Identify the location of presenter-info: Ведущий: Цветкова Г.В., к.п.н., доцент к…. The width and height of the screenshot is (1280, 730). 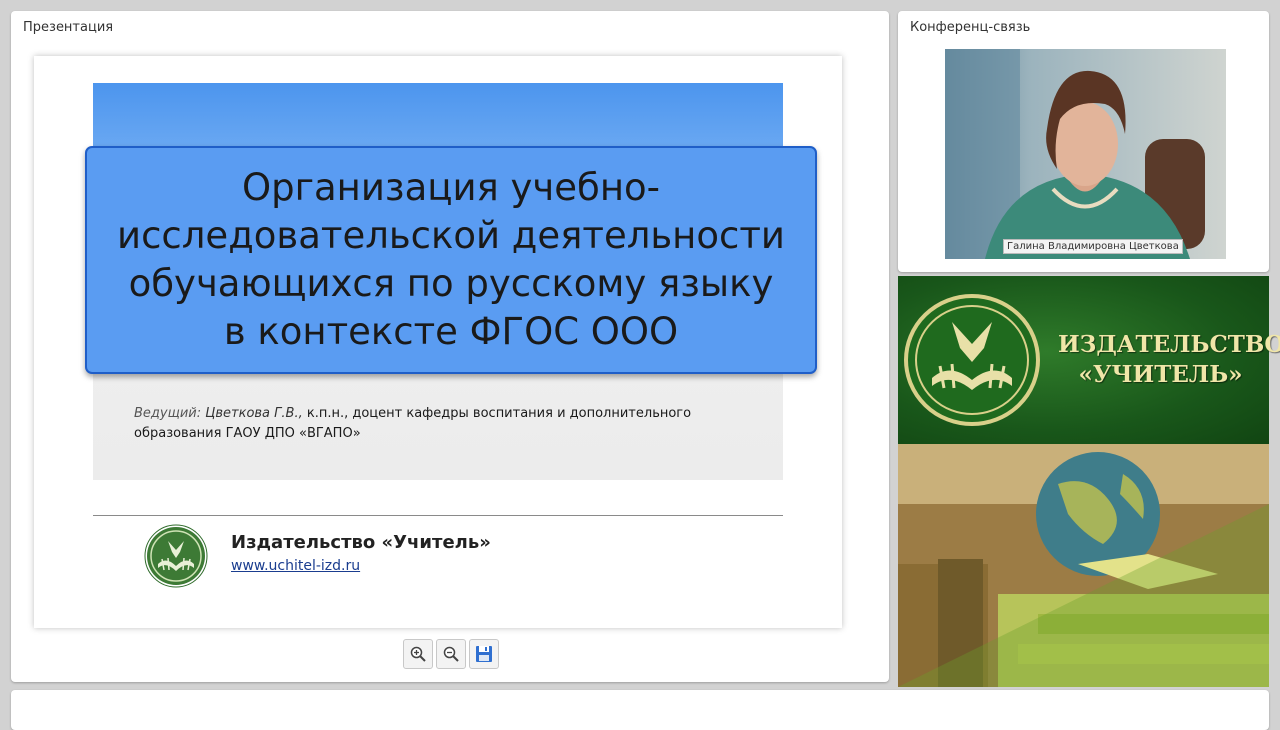
(444, 424).